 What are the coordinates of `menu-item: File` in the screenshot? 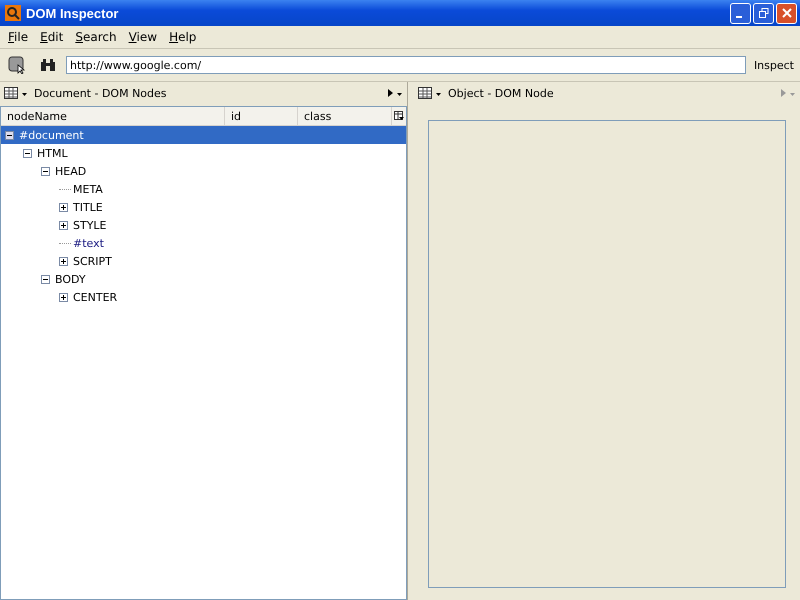 It's located at (18, 37).